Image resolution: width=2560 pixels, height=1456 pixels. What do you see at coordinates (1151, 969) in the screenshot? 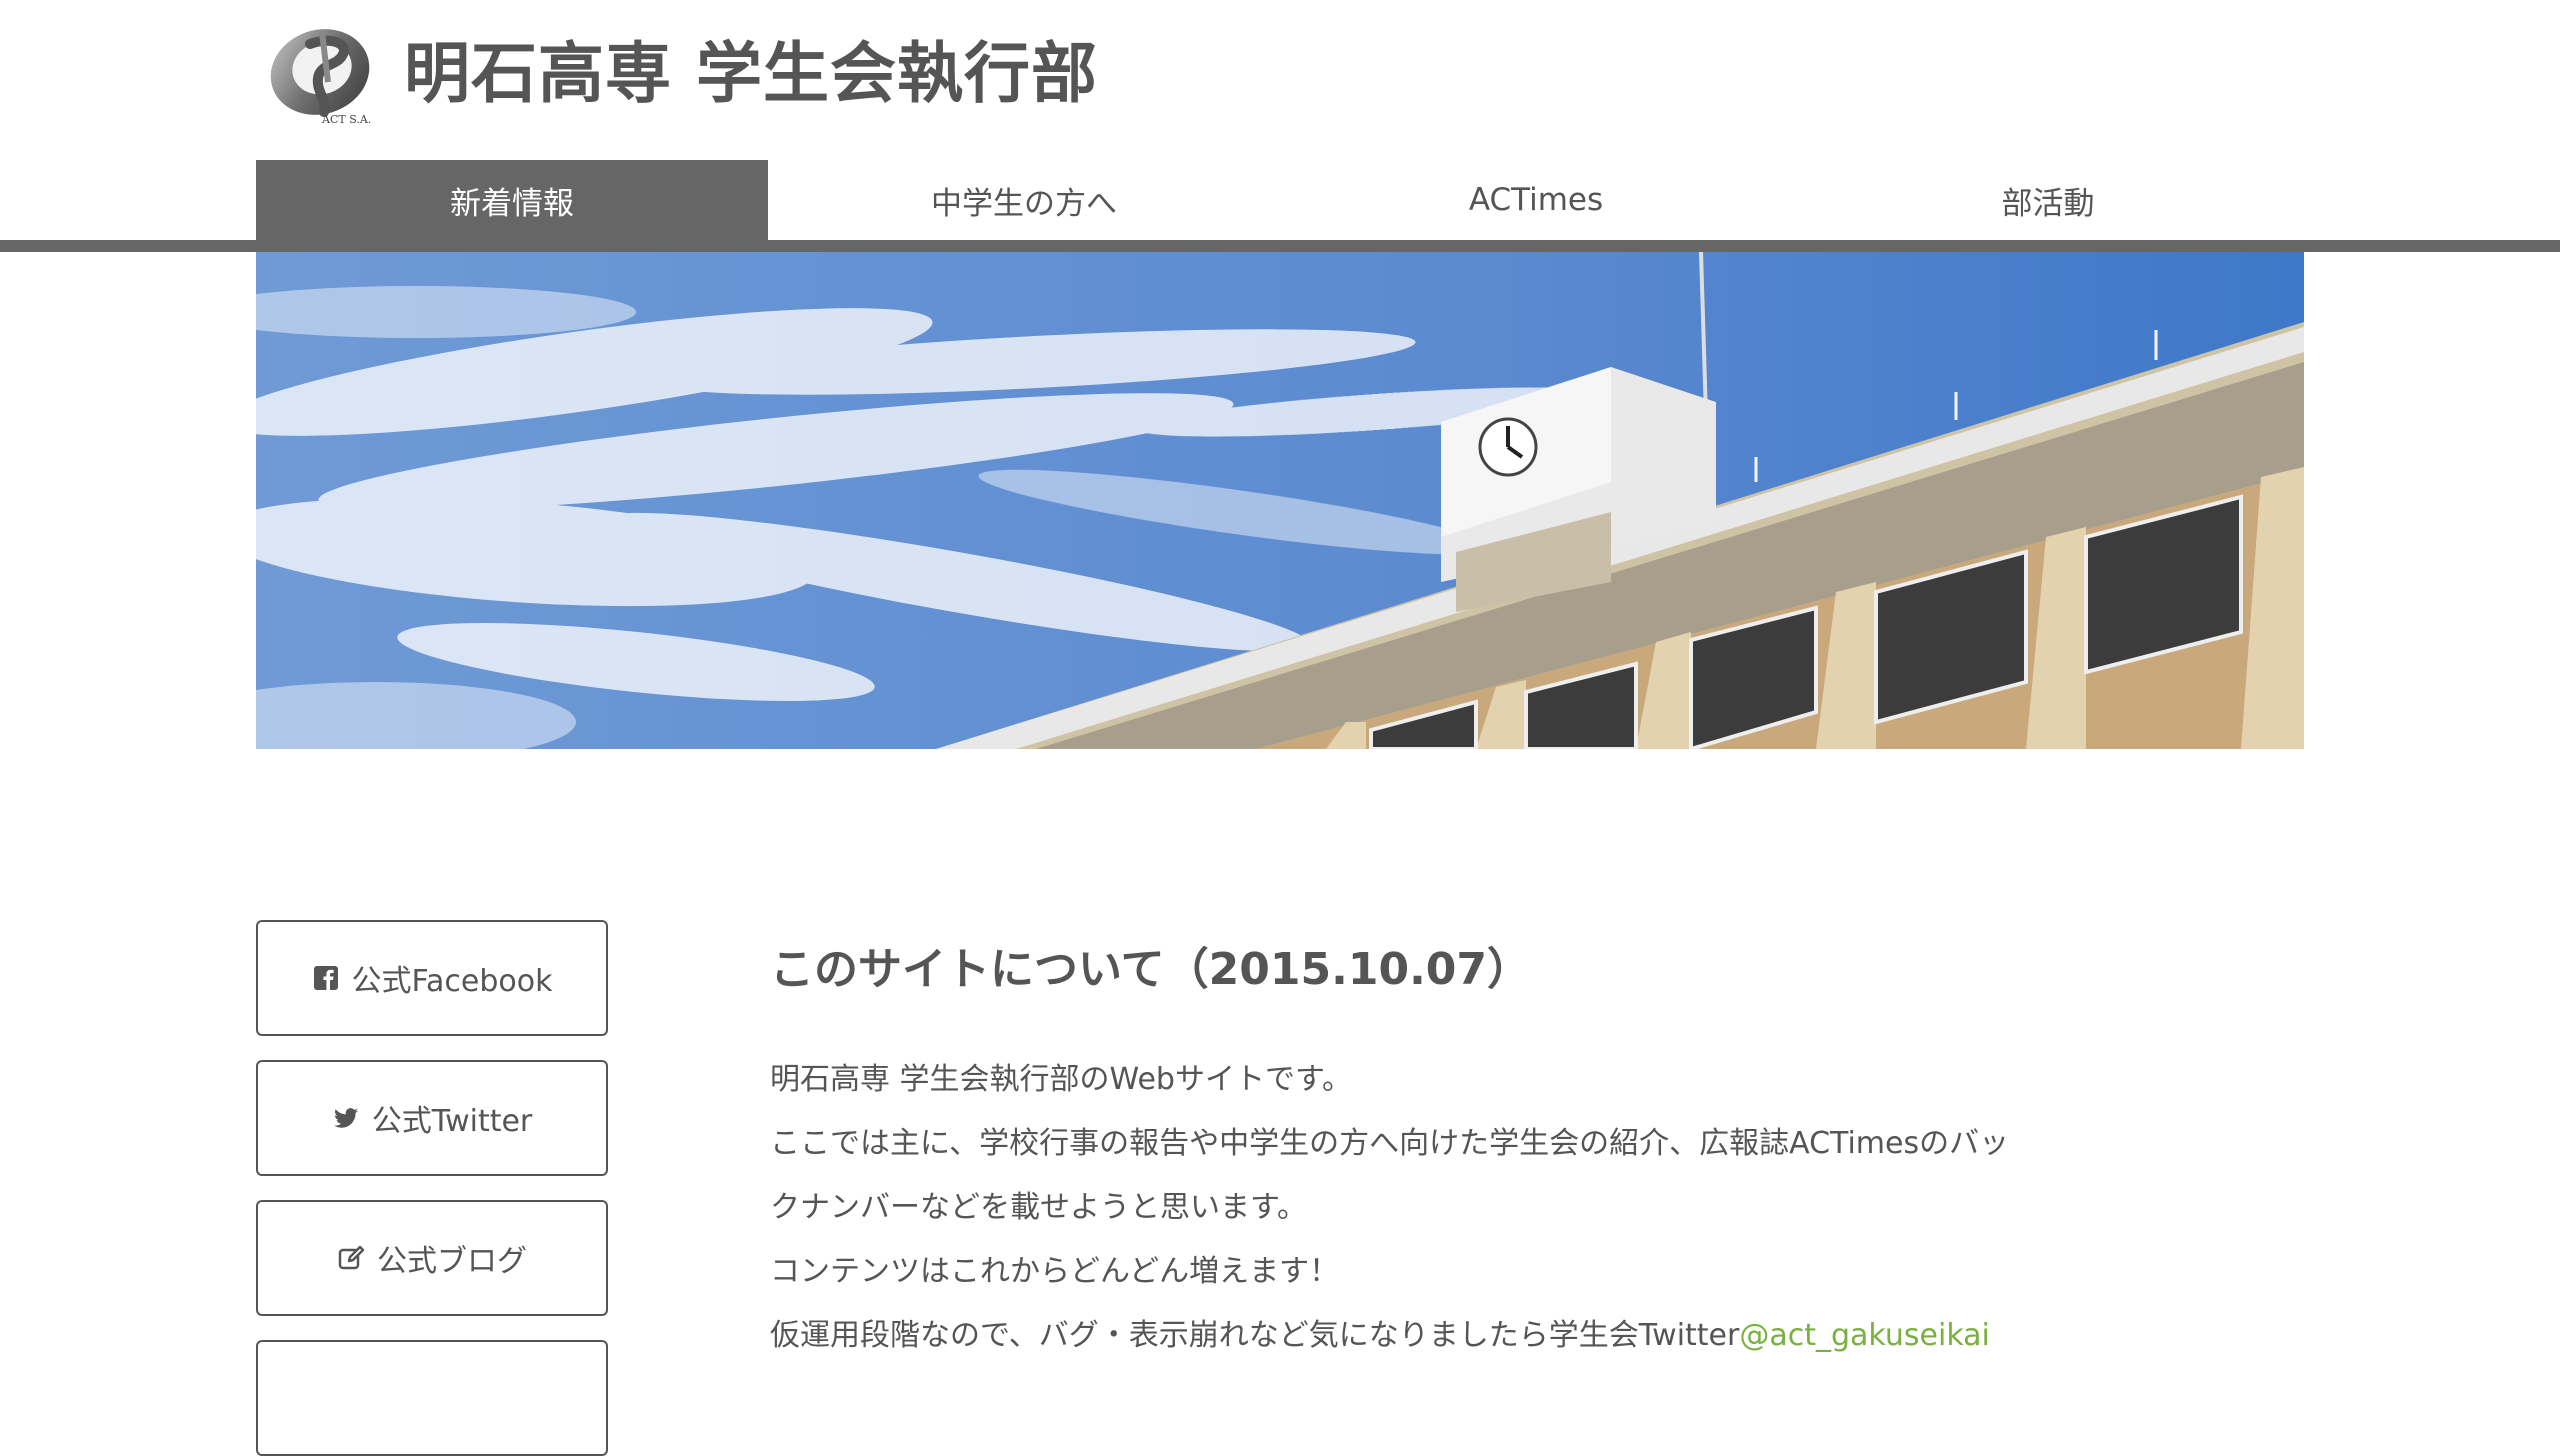
I see `article-title: このサイトについて（2015.10.07）` at bounding box center [1151, 969].